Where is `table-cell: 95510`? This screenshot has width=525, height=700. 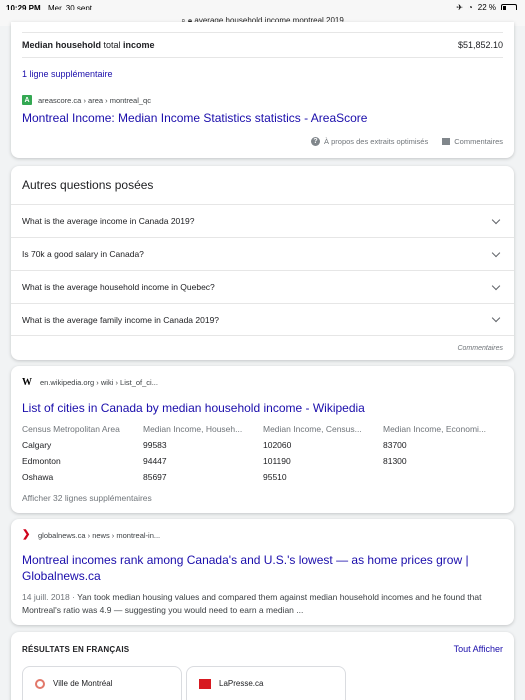
table-cell: 95510 is located at coordinates (275, 477).